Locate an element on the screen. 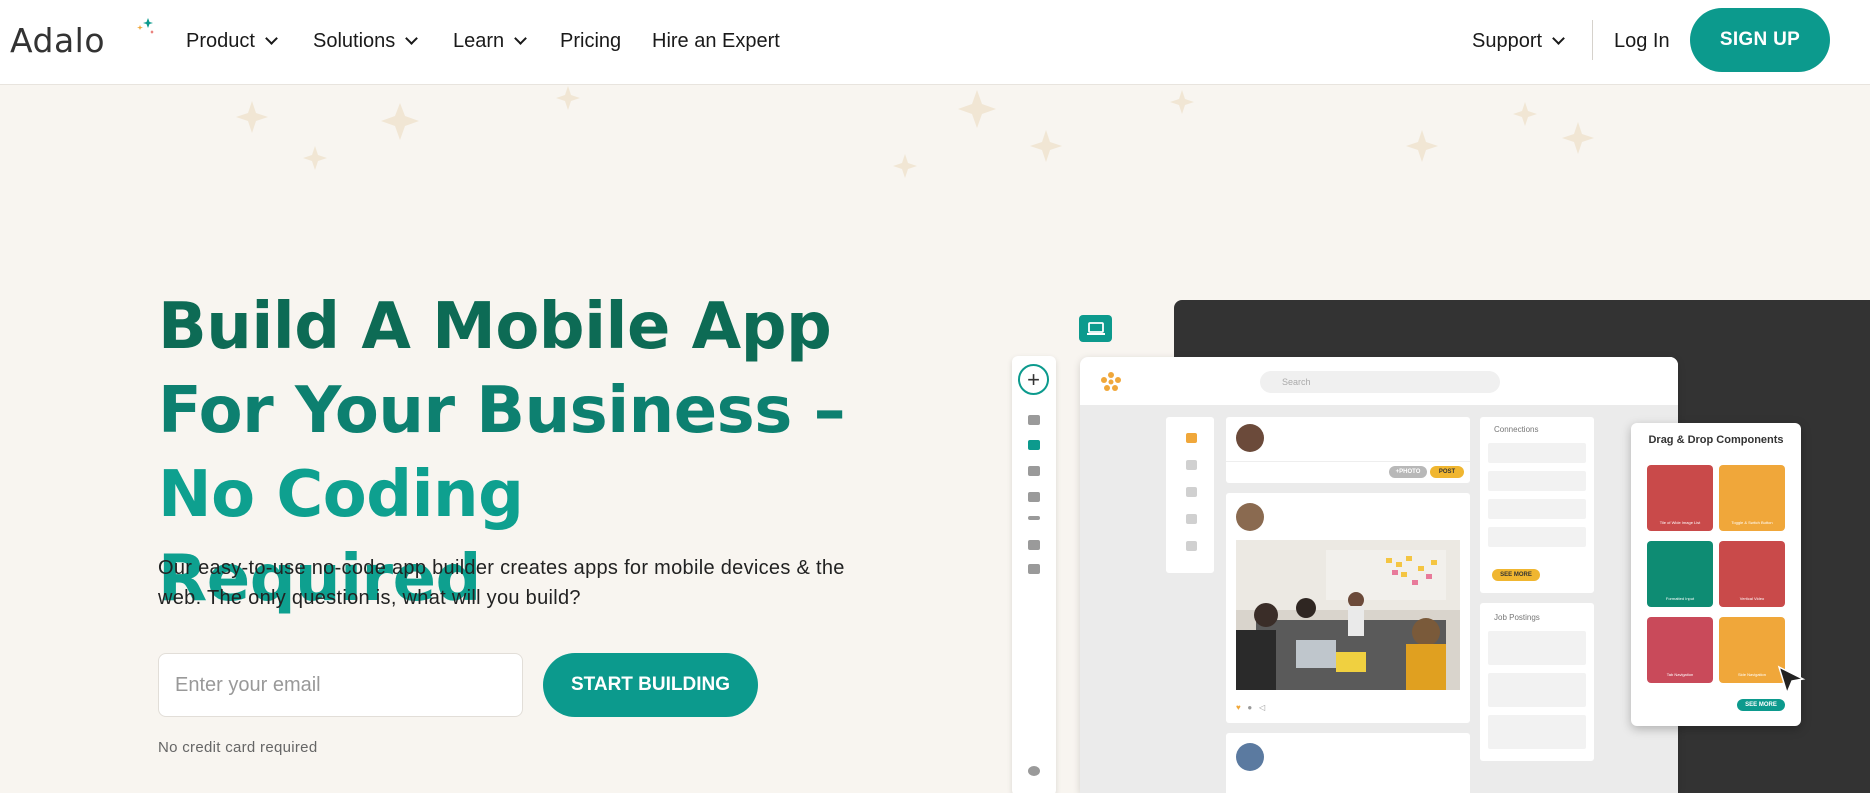 This screenshot has height=793, width=1870. hero-title-line-2: For Your Business – is located at coordinates (502, 411).